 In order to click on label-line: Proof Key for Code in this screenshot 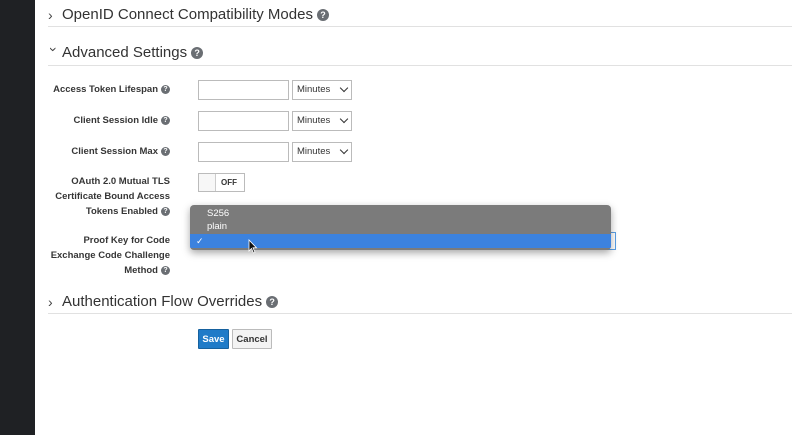, I will do `click(126, 240)`.